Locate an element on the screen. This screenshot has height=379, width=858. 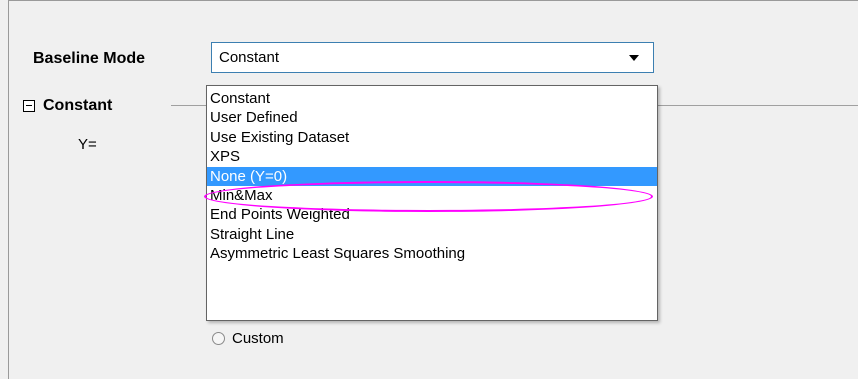
dropdown-option-end-points-weighted: End Points Weighted is located at coordinates (432, 214).